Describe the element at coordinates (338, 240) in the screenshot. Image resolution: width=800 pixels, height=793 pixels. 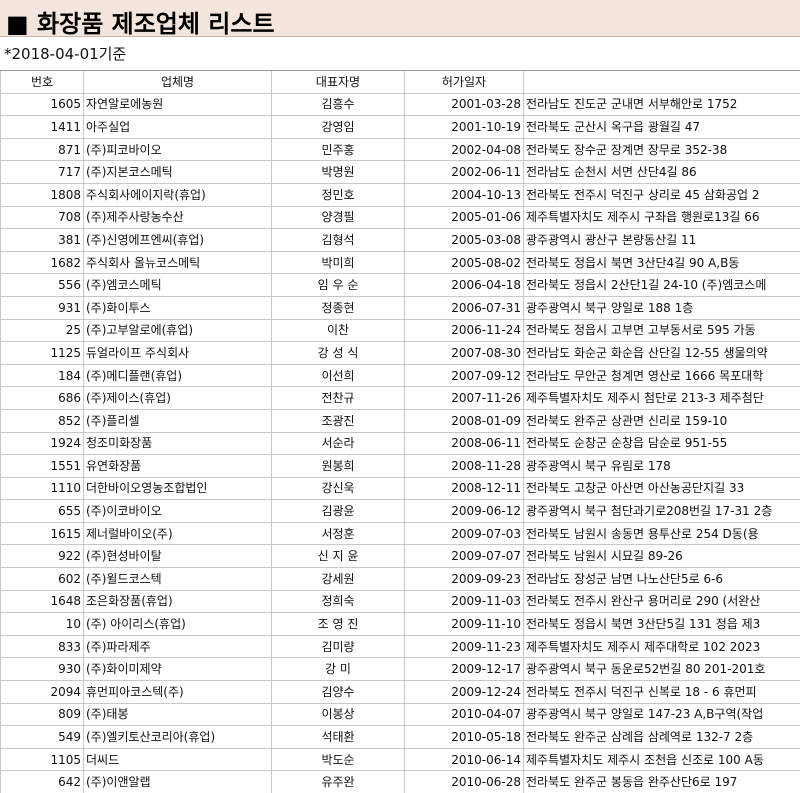
I see `cell-representative: 김형석` at that location.